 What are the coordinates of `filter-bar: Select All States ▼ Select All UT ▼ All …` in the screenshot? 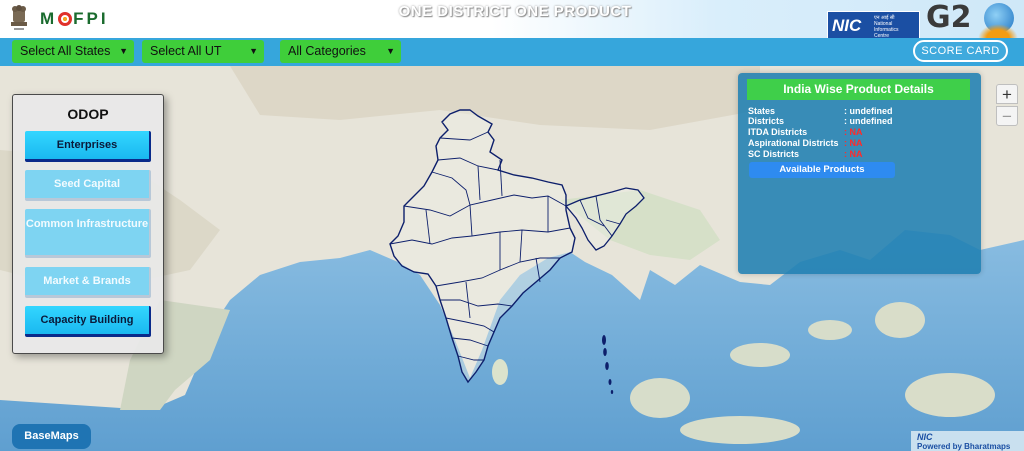 It's located at (512, 52).